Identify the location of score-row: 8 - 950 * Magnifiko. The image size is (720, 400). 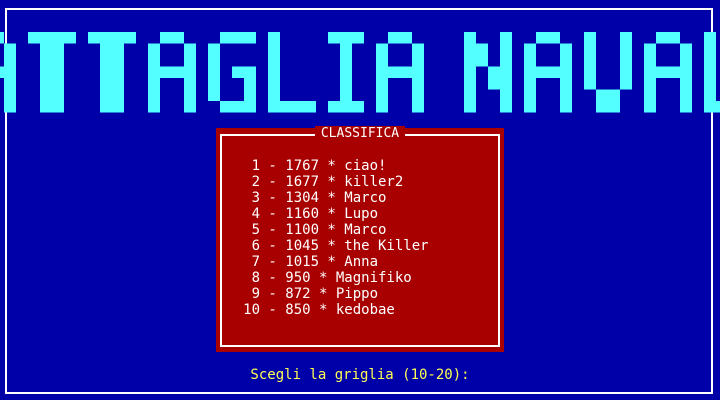
(334, 278).